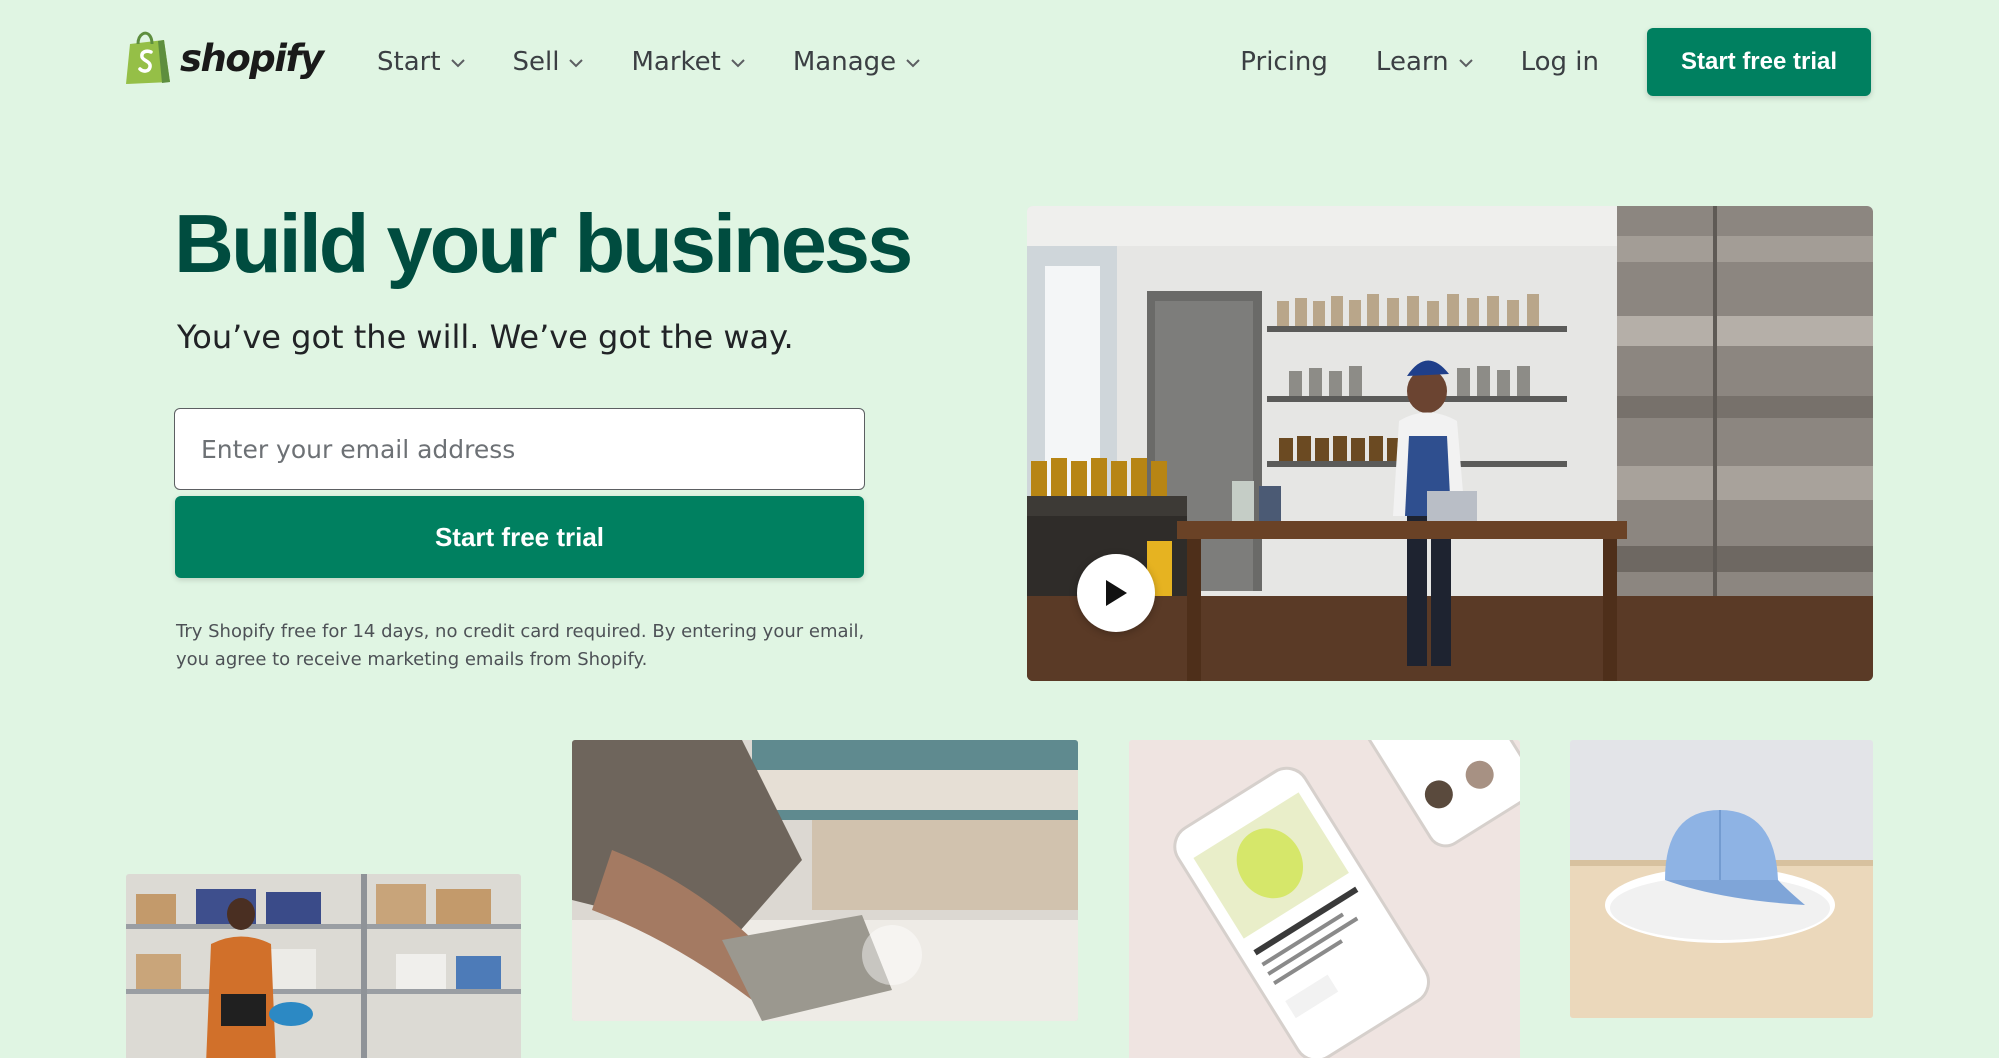  What do you see at coordinates (825, 880) in the screenshot?
I see `woodworking-photo` at bounding box center [825, 880].